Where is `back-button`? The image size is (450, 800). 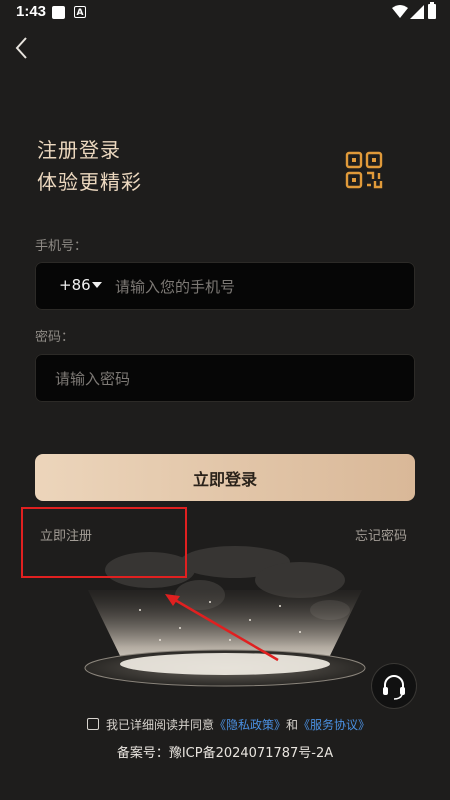 back-button is located at coordinates (22, 48).